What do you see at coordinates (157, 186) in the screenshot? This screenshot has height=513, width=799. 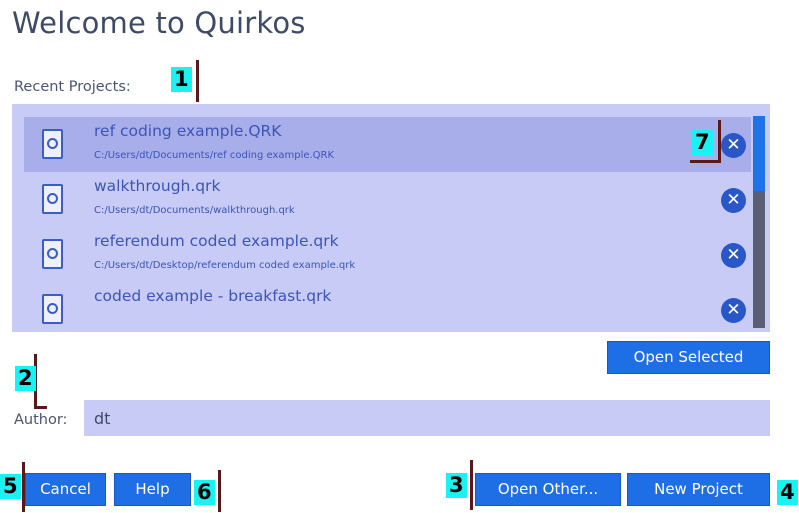 I see `project-name: walkthrough.qrk` at bounding box center [157, 186].